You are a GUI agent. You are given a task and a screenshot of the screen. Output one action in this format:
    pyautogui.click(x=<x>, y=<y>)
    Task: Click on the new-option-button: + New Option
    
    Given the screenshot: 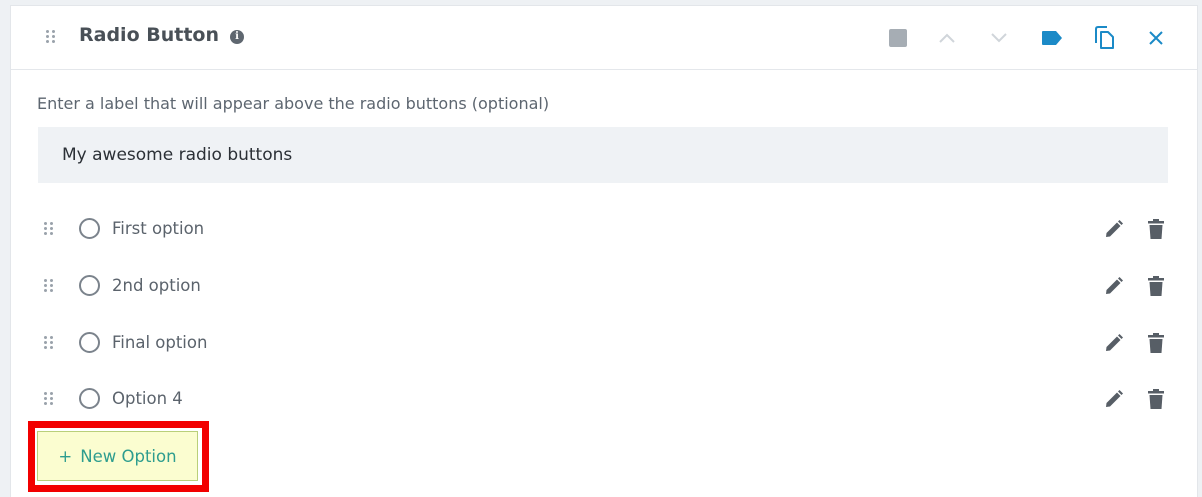 What is the action you would take?
    pyautogui.click(x=117, y=456)
    